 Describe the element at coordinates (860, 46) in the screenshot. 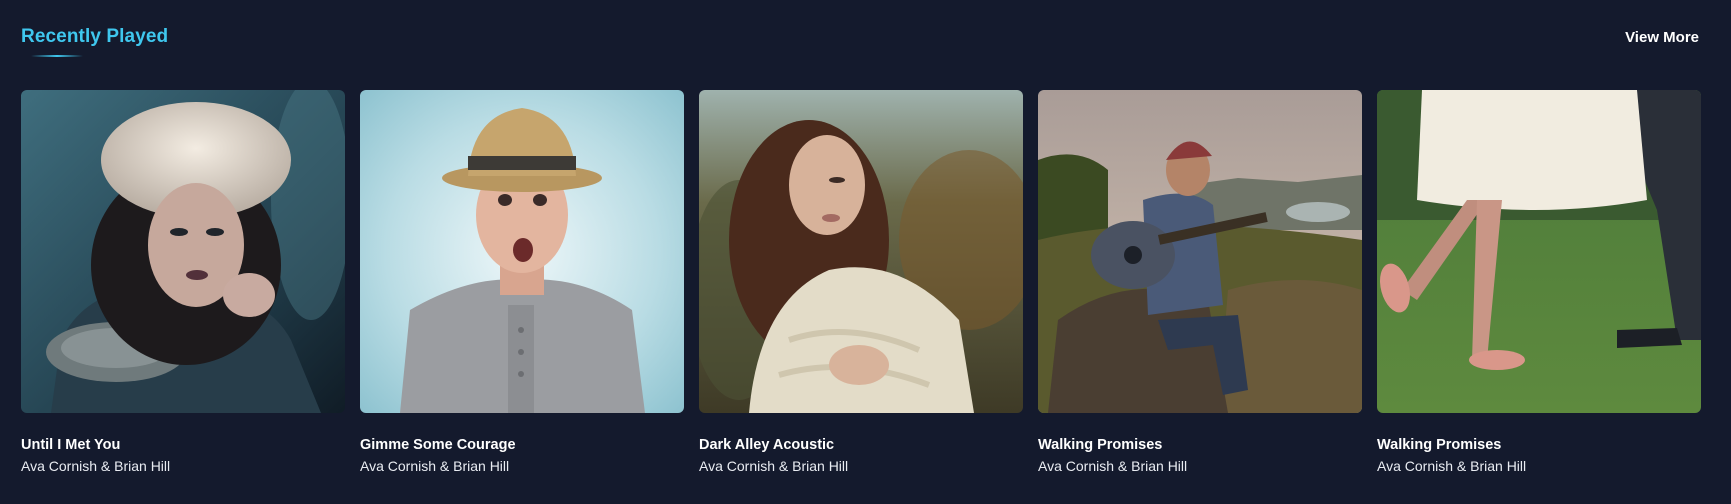

I see `section-header: Recently Played View More` at that location.